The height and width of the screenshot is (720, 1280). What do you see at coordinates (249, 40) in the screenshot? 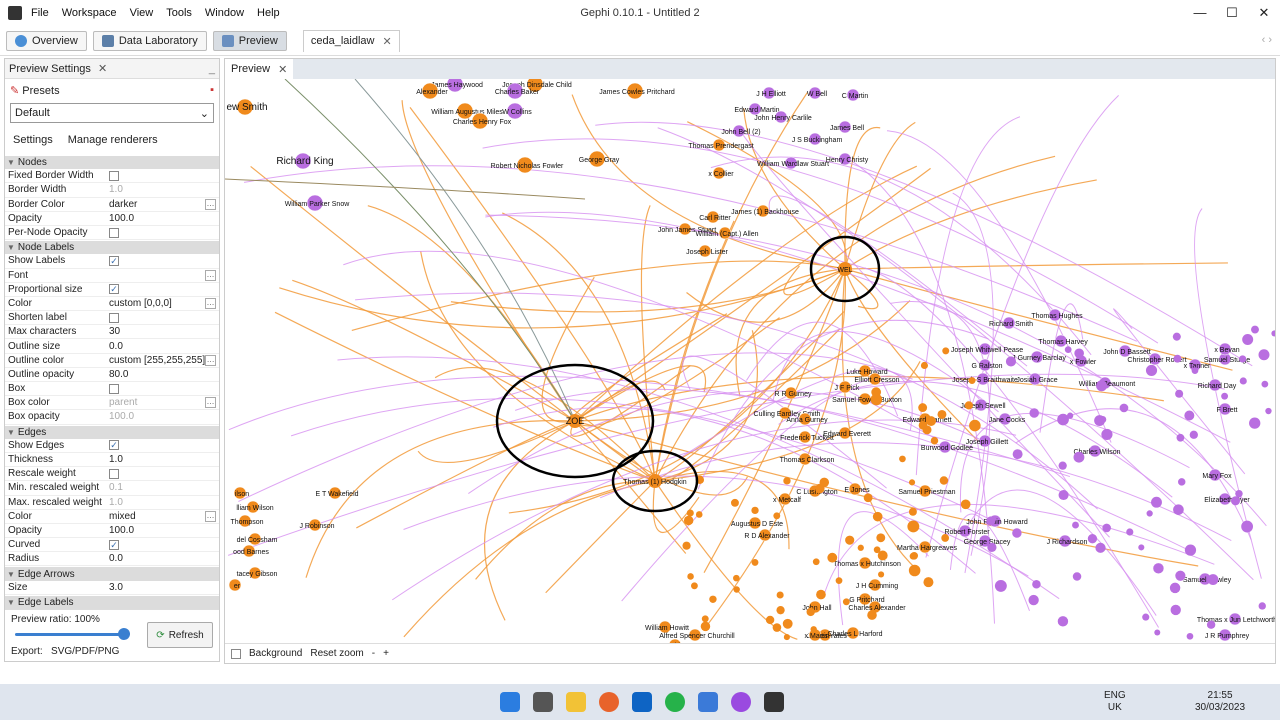
I see `preview-button: Preview` at bounding box center [249, 40].